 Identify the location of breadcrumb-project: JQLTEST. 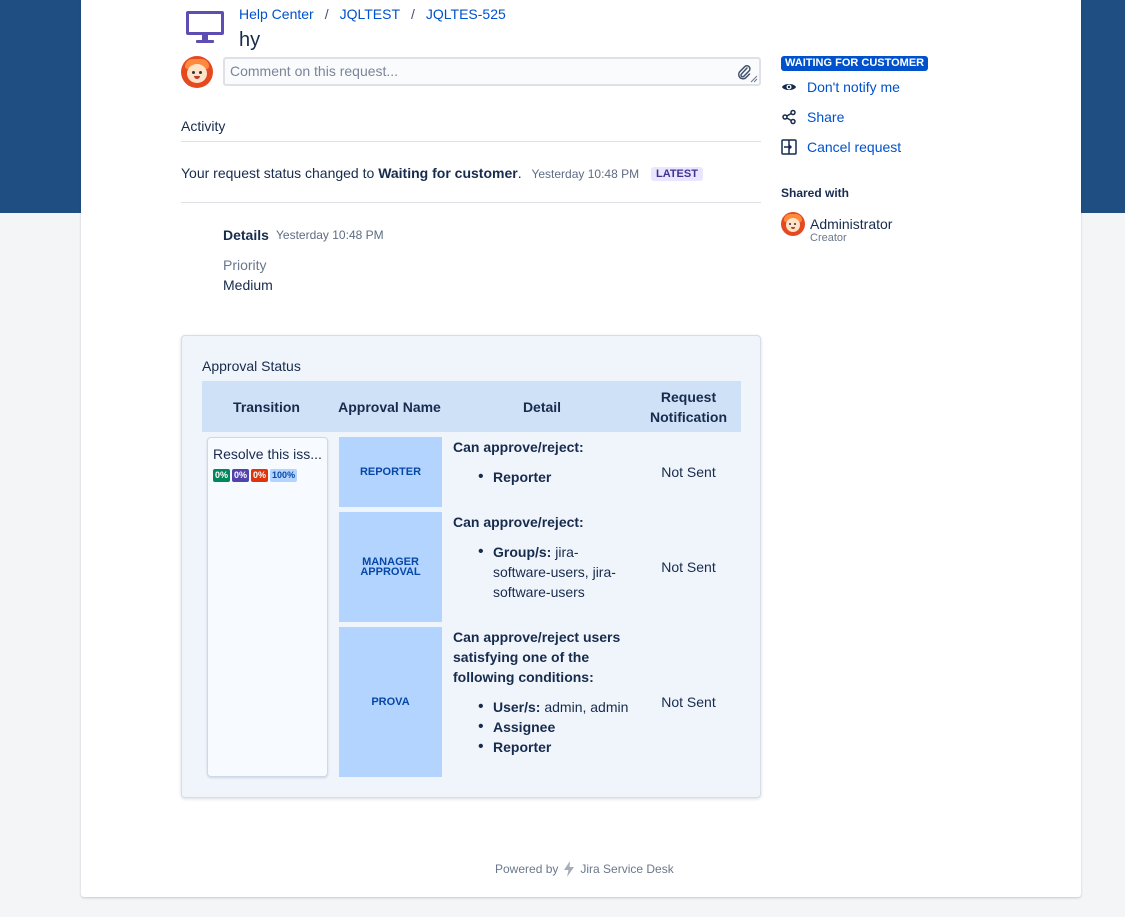
(370, 14).